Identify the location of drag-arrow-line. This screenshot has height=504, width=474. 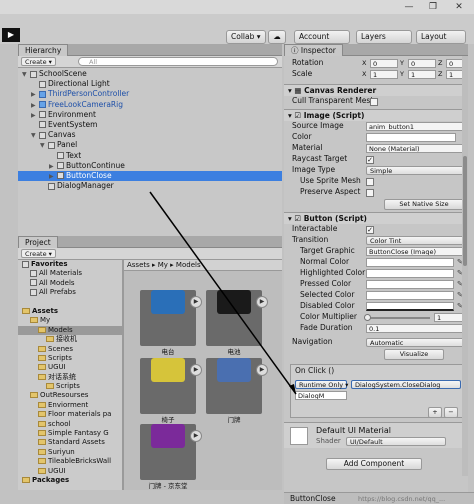
(223, 293).